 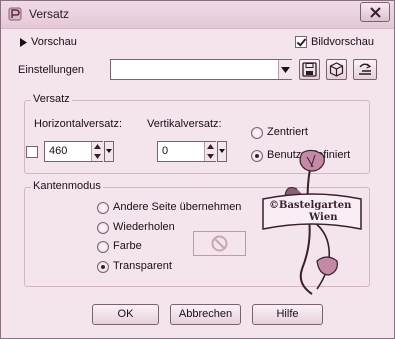 What do you see at coordinates (78, 124) in the screenshot?
I see `horizontal-offset-label: Horizontalversatz:` at bounding box center [78, 124].